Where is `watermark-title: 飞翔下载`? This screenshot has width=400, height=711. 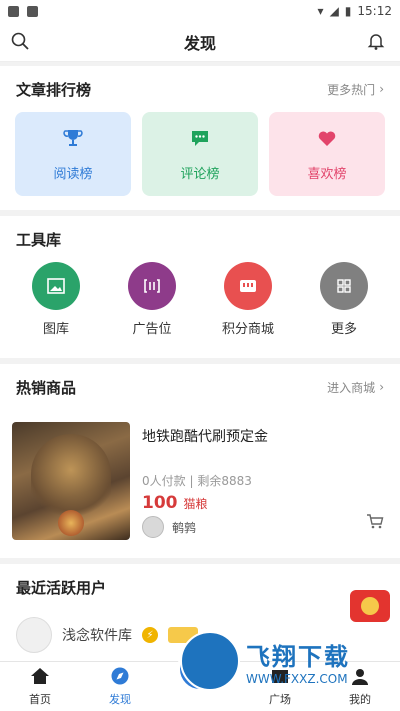
watermark-title: 飞翔下载 is located at coordinates (298, 656).